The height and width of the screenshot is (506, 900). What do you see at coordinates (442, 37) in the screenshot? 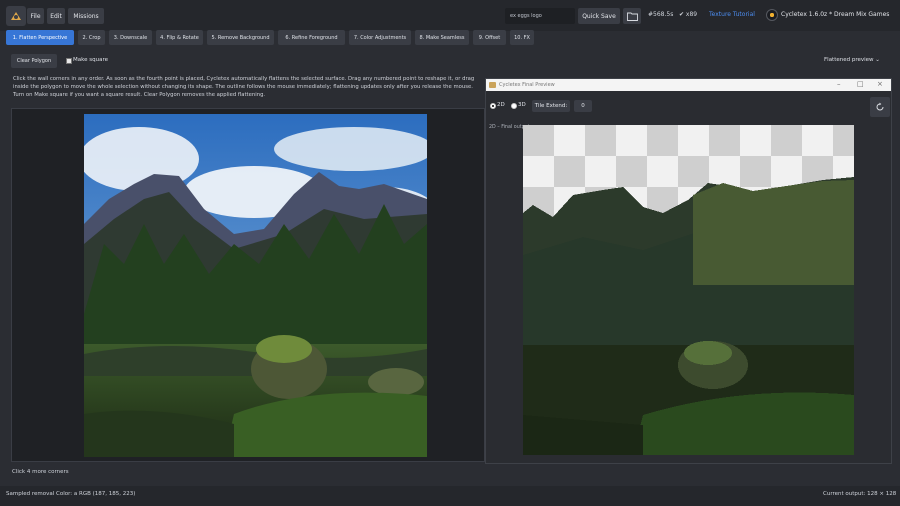
I see `tab-make-seamless: 8. Make Seamless` at bounding box center [442, 37].